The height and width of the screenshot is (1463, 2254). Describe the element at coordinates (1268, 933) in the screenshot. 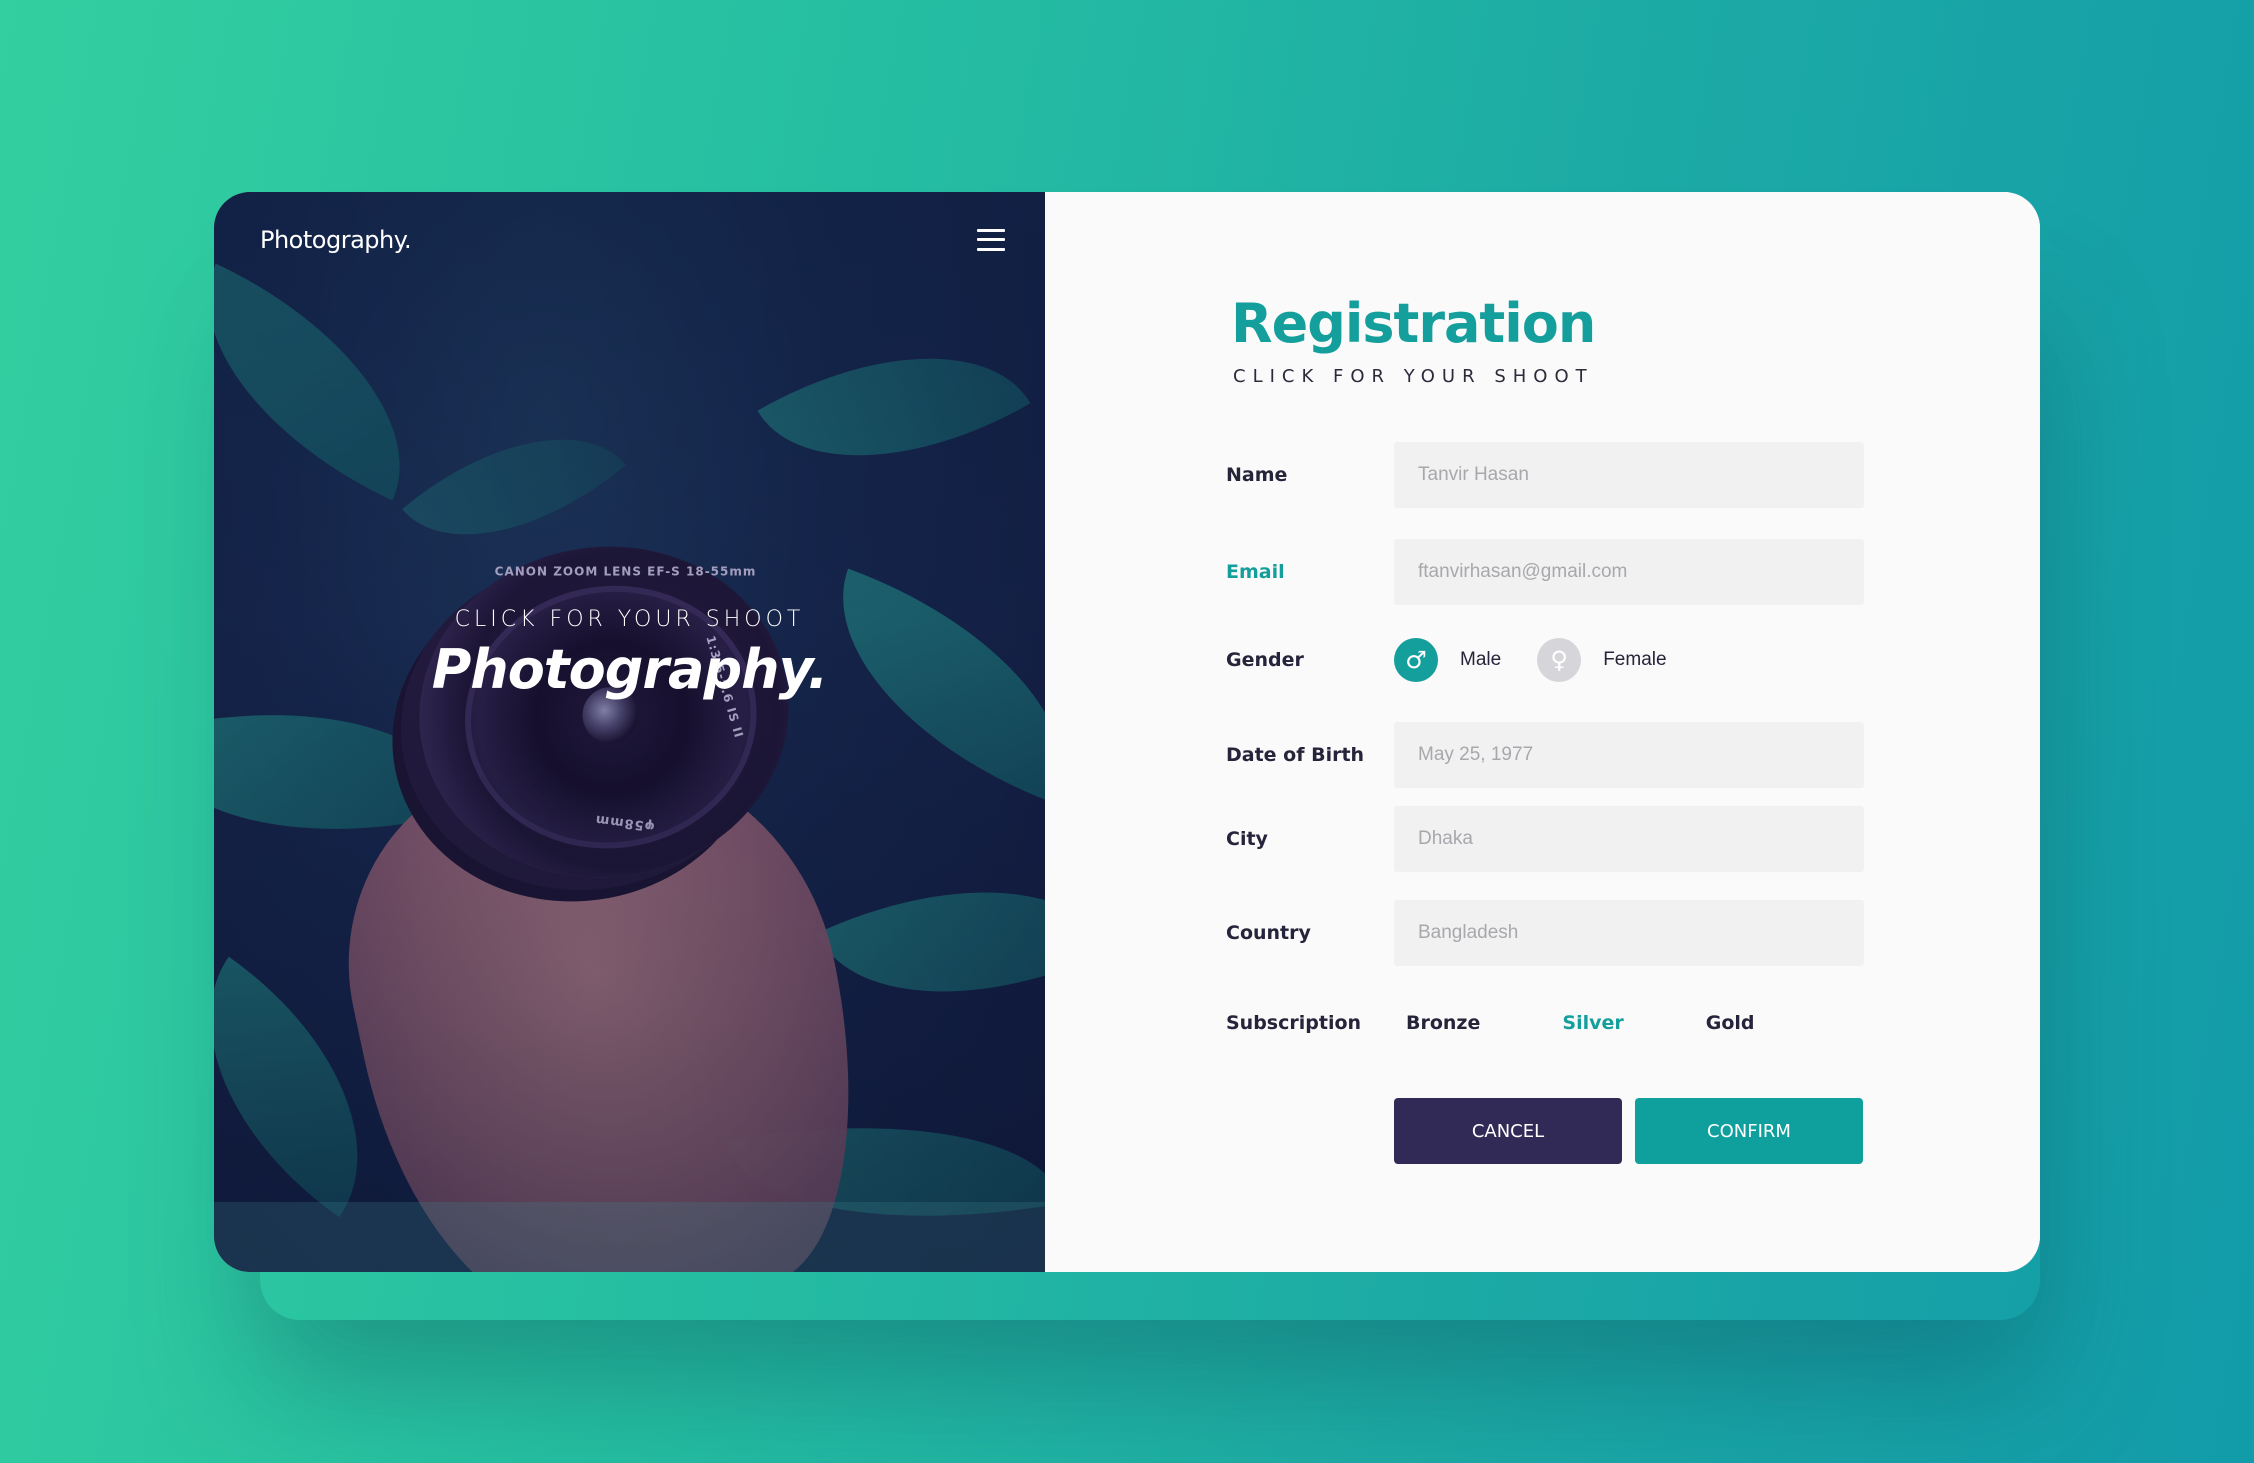

I see `country-label: Country` at that location.